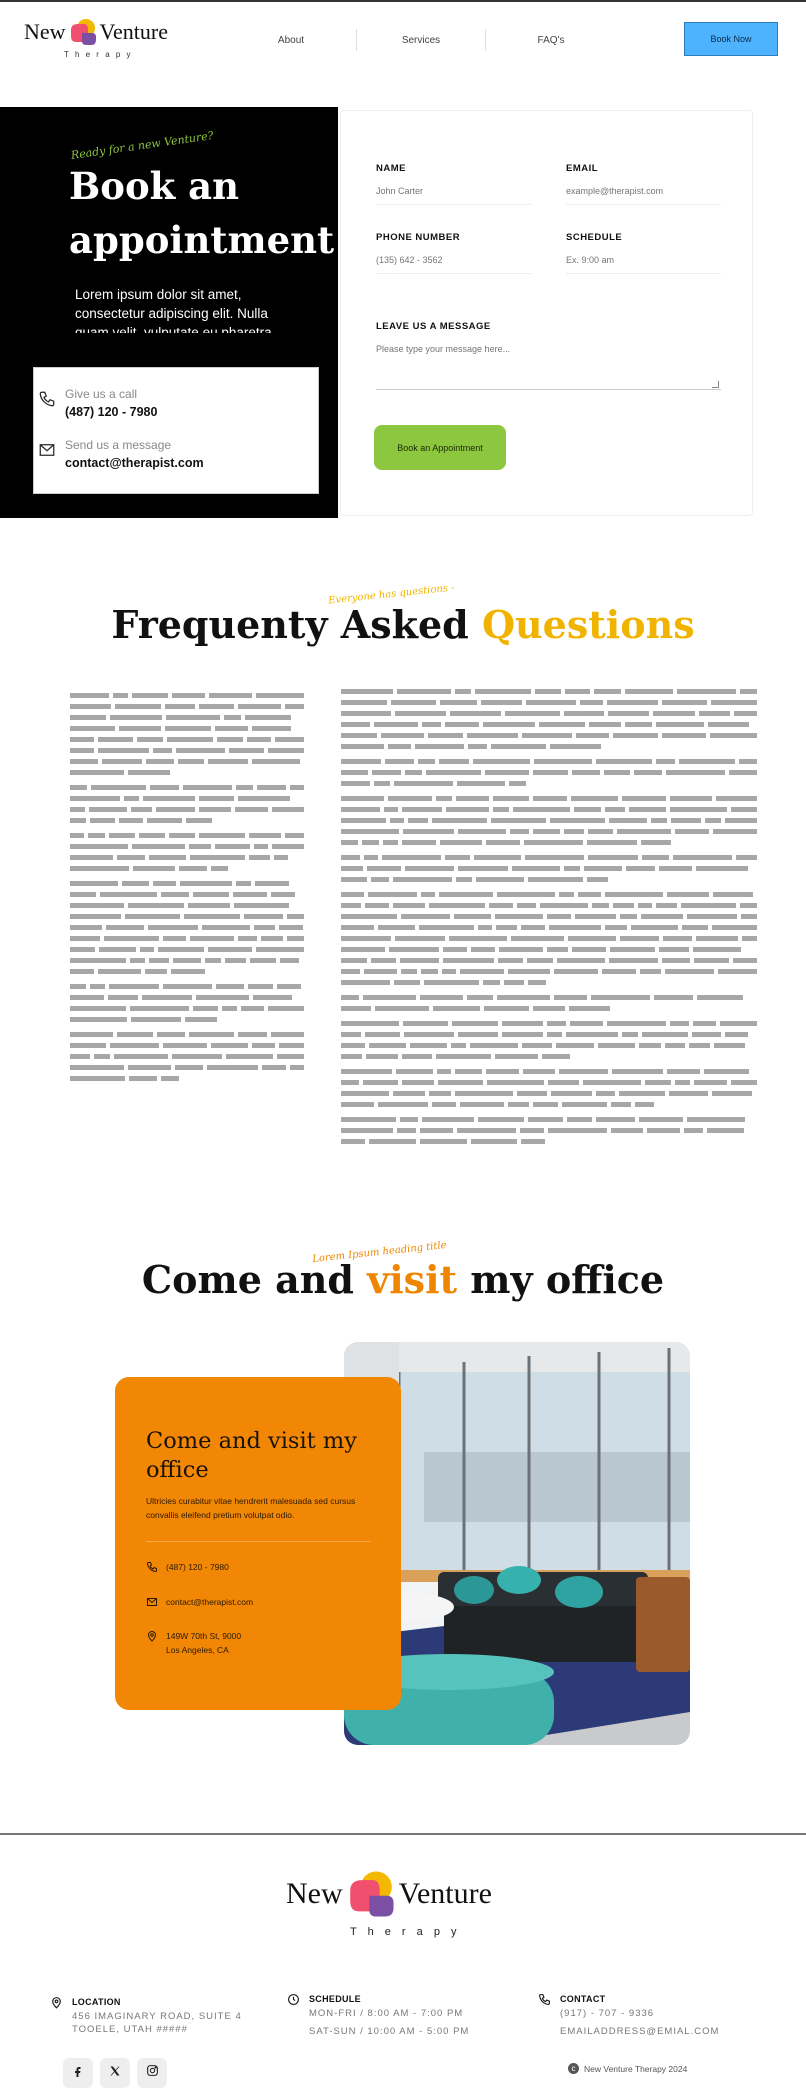 This screenshot has width=806, height=2096. I want to click on footer-logo: New Venture T h e r a p y, so click(389, 1902).